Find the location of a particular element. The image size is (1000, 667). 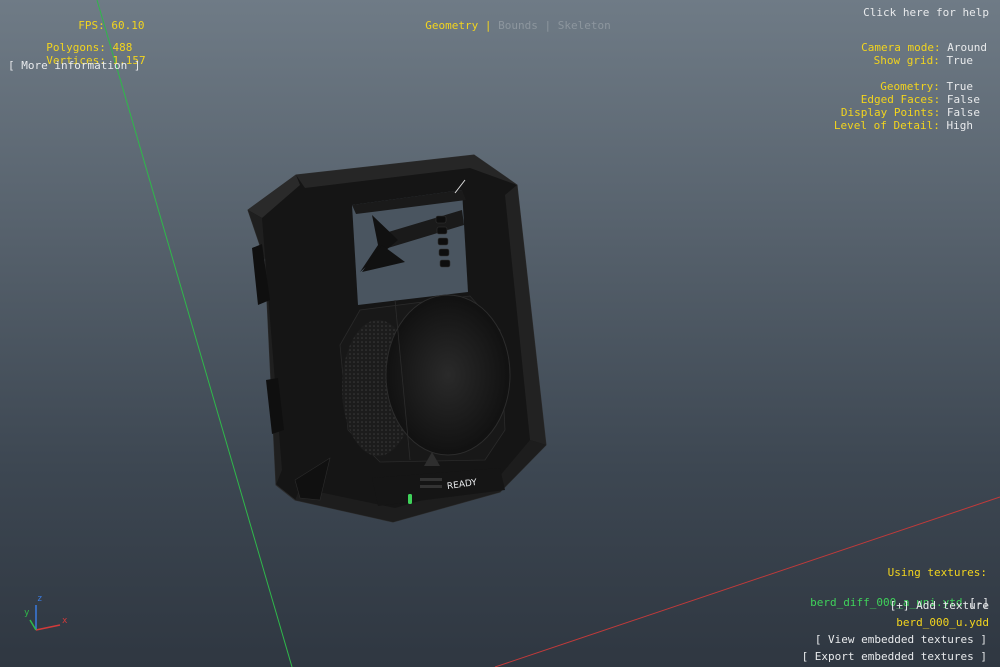

axis-y-label: y is located at coordinates (27, 613).